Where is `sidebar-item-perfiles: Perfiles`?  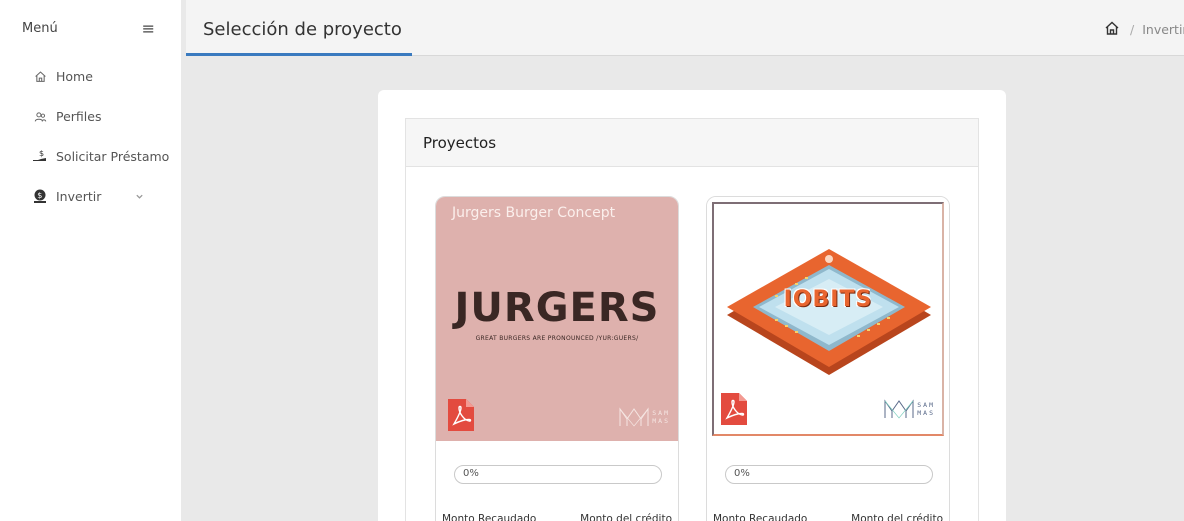 sidebar-item-perfiles: Perfiles is located at coordinates (90, 116).